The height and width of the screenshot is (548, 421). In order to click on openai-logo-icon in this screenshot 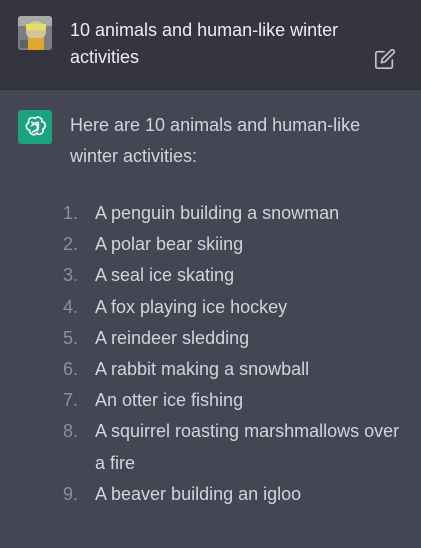, I will do `click(35, 127)`.